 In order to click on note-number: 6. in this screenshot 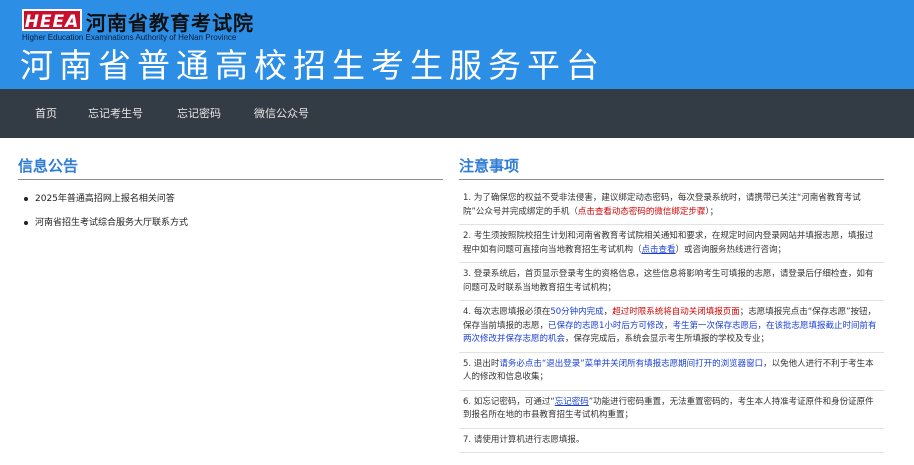, I will do `click(467, 401)`.